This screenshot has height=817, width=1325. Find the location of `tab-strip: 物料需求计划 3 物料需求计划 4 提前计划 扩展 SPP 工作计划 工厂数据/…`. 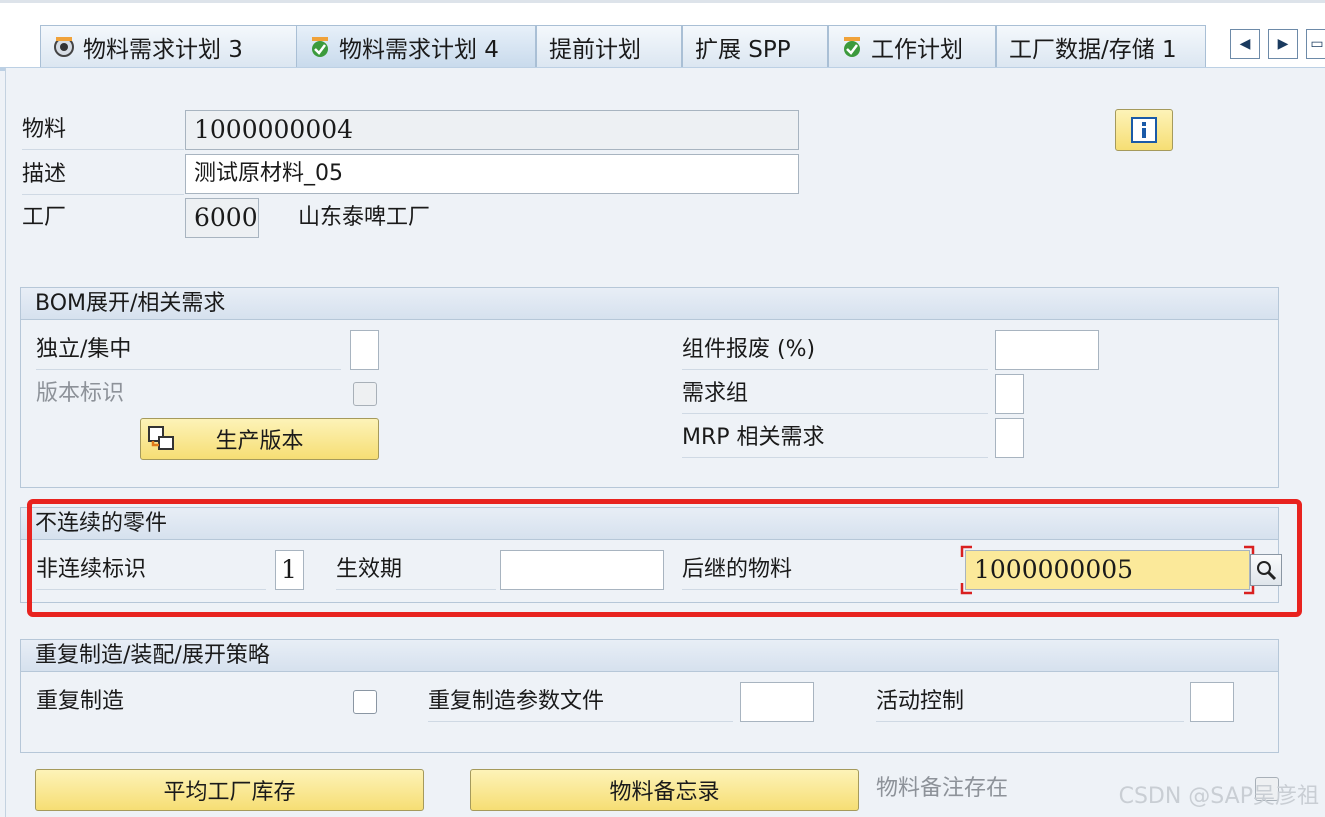

tab-strip: 物料需求计划 3 物料需求计划 4 提前计划 扩展 SPP 工作计划 工厂数据/… is located at coordinates (662, 35).